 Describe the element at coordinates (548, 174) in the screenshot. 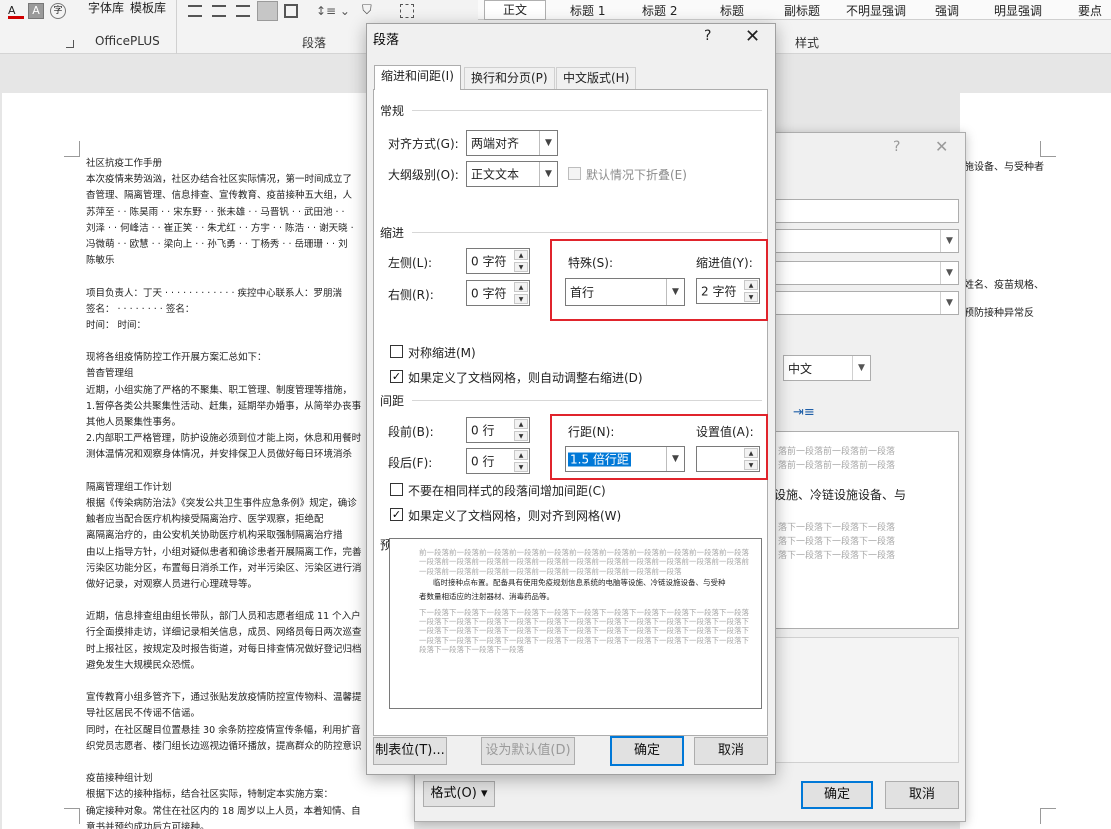

I see `chevron-down-icon: ▼` at that location.